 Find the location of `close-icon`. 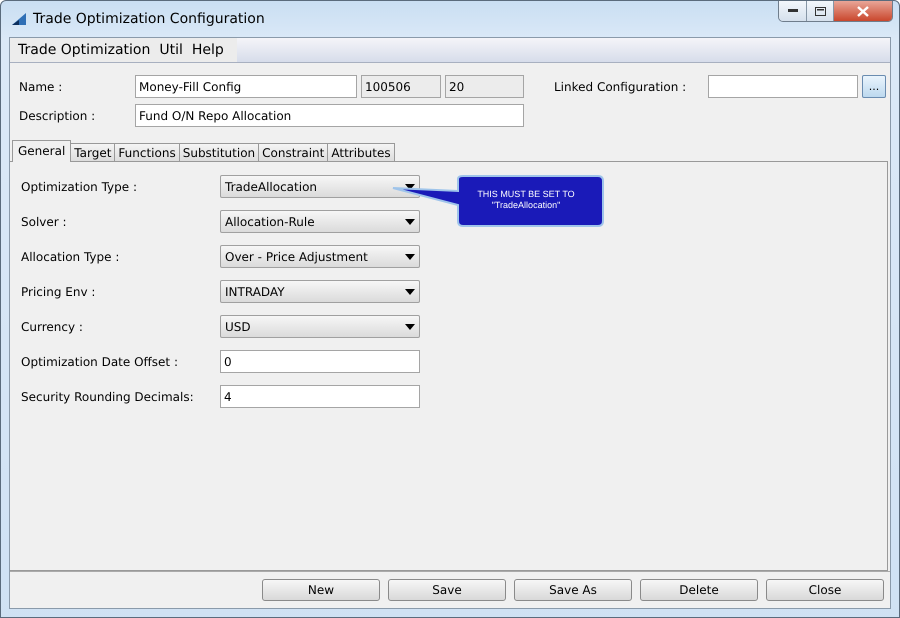

close-icon is located at coordinates (863, 11).